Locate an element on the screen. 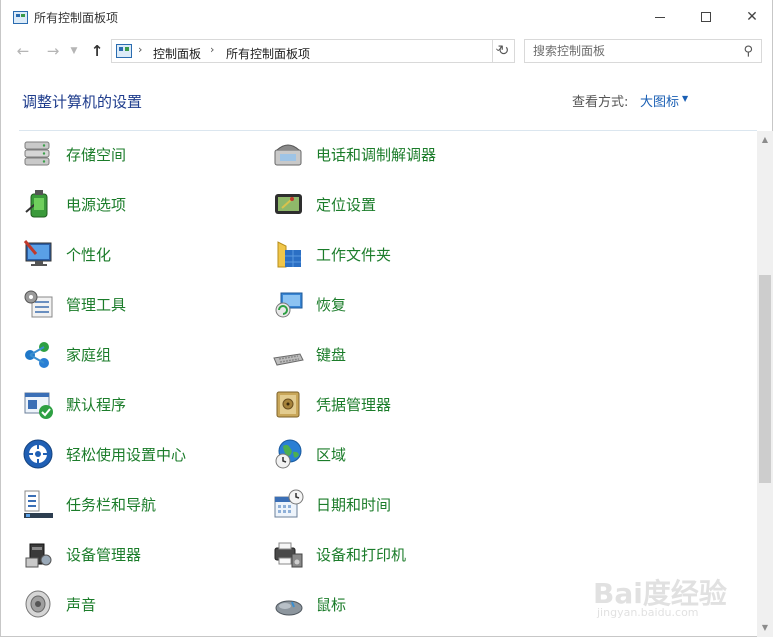 Image resolution: width=773 pixels, height=637 pixels. item-label: 键盘 is located at coordinates (331, 354).